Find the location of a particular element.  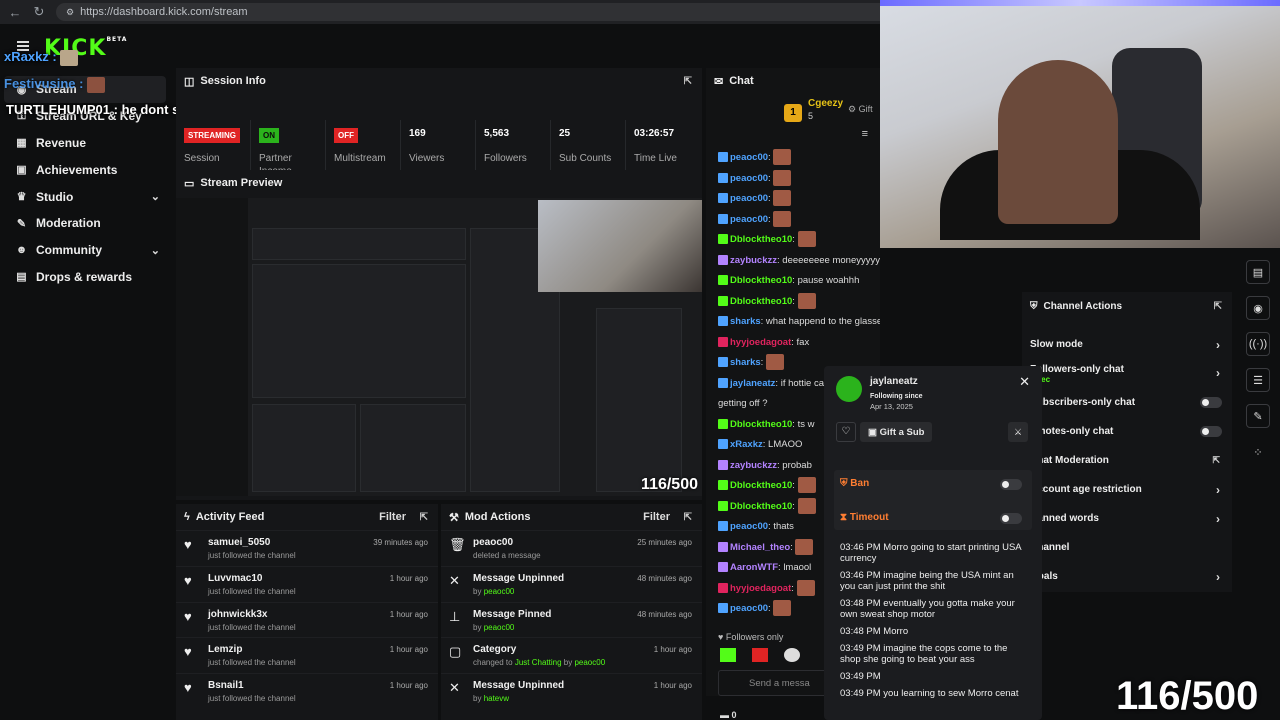

apps-icon: ⁘ is located at coordinates (1258, 452).